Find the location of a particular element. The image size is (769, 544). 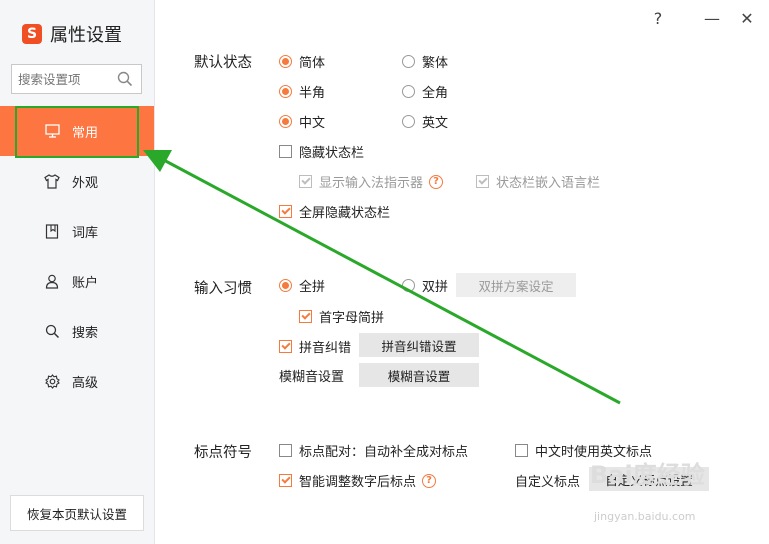

watermark-url: jingyan.baidu.com is located at coordinates (645, 516).